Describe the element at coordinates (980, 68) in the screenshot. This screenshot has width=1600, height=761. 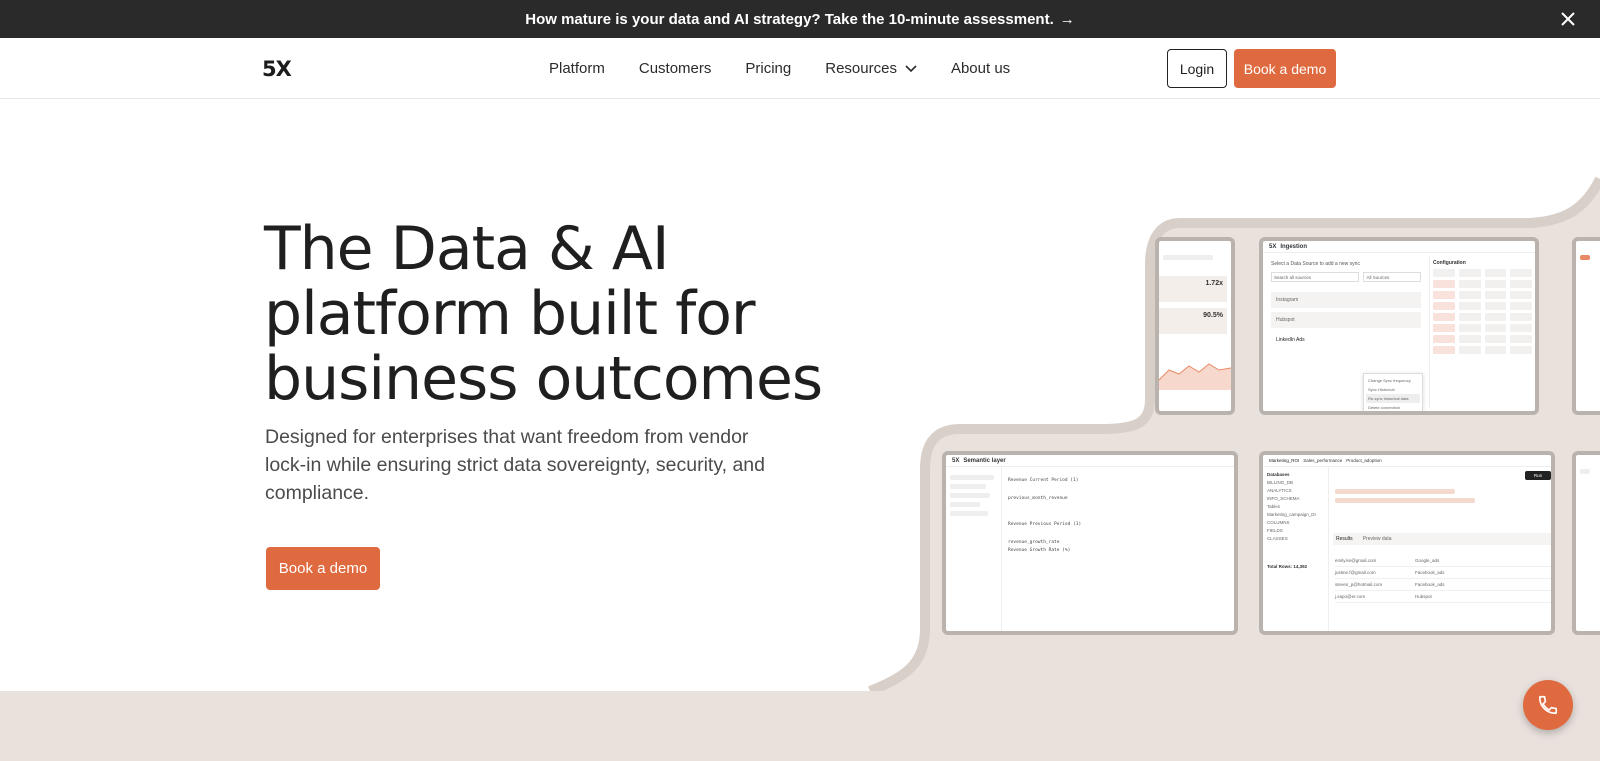
I see `nav-item-about: About us` at that location.